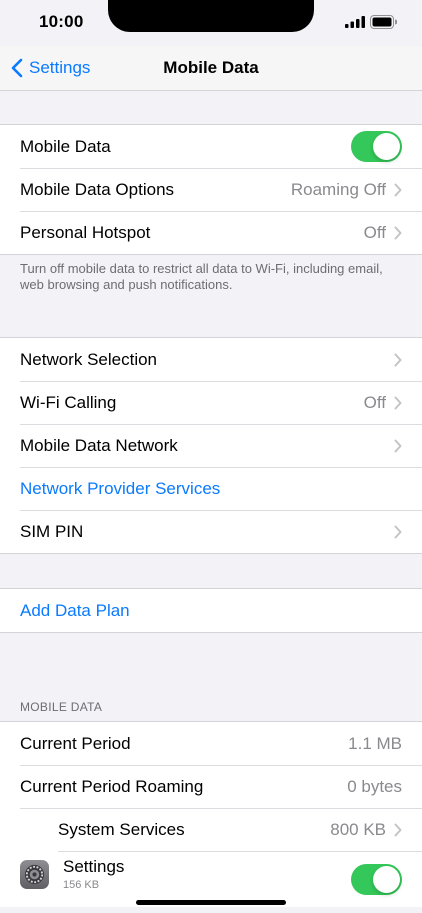  What do you see at coordinates (61, 707) in the screenshot?
I see `section-header-mobile-data: MOBILE DATA` at bounding box center [61, 707].